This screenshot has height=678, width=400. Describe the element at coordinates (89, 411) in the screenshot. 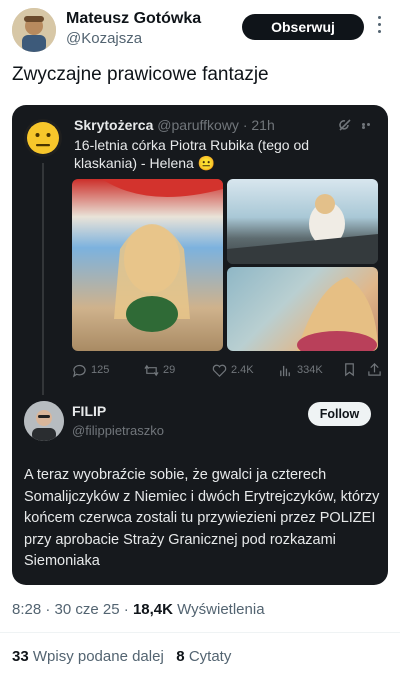

I see `reply-author-name: FILIP` at that location.